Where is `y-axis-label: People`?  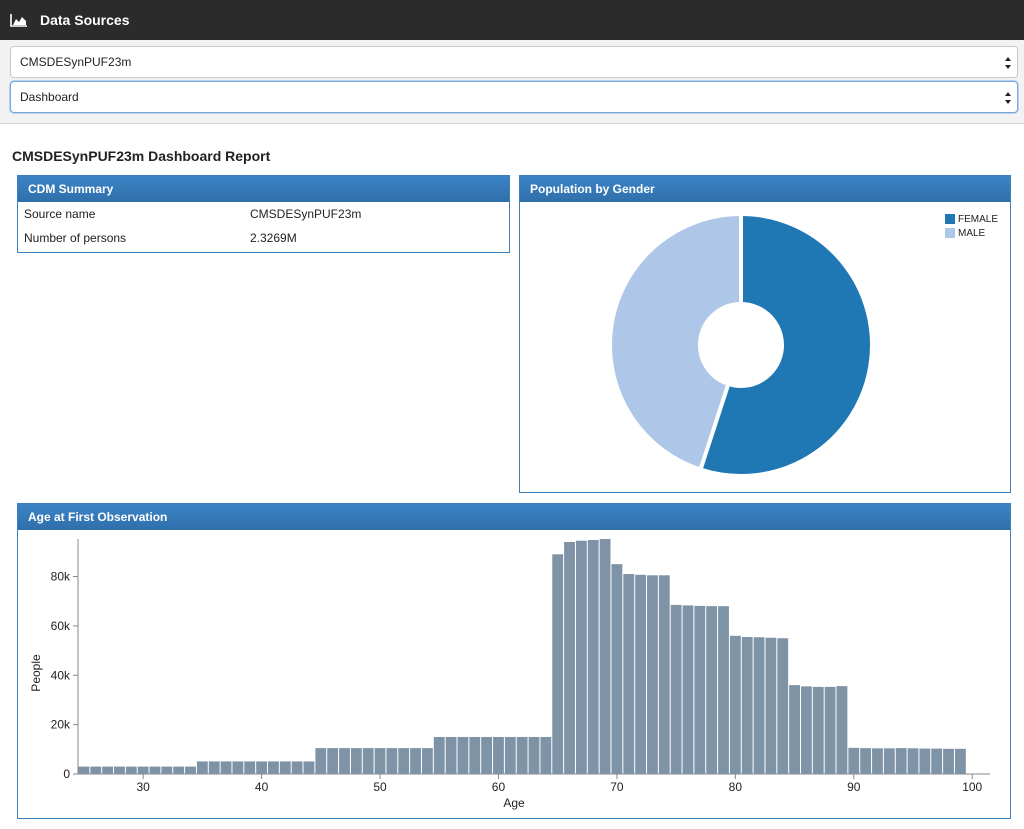
y-axis-label: People is located at coordinates (36, 673).